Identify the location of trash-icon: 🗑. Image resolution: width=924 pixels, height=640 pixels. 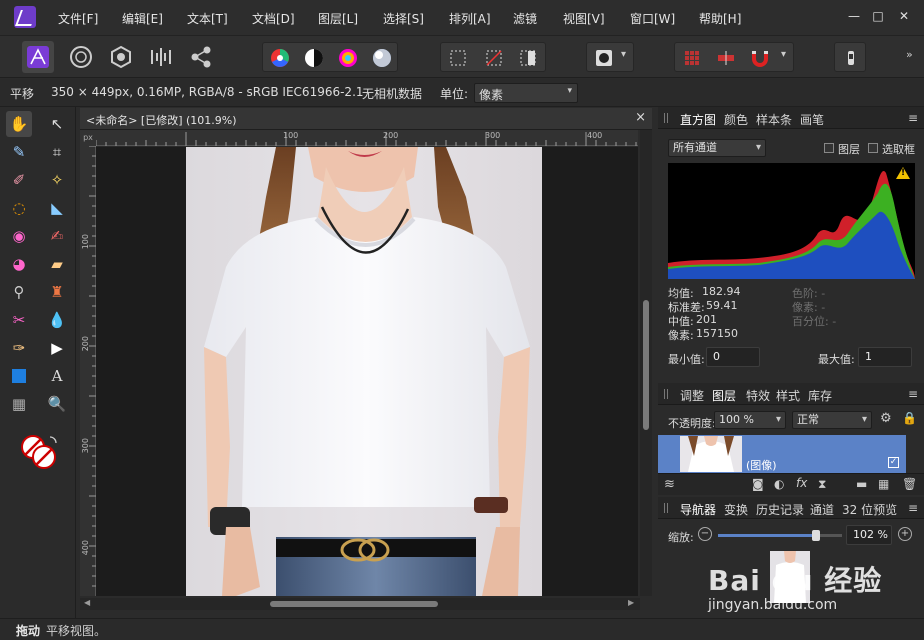
(909, 484).